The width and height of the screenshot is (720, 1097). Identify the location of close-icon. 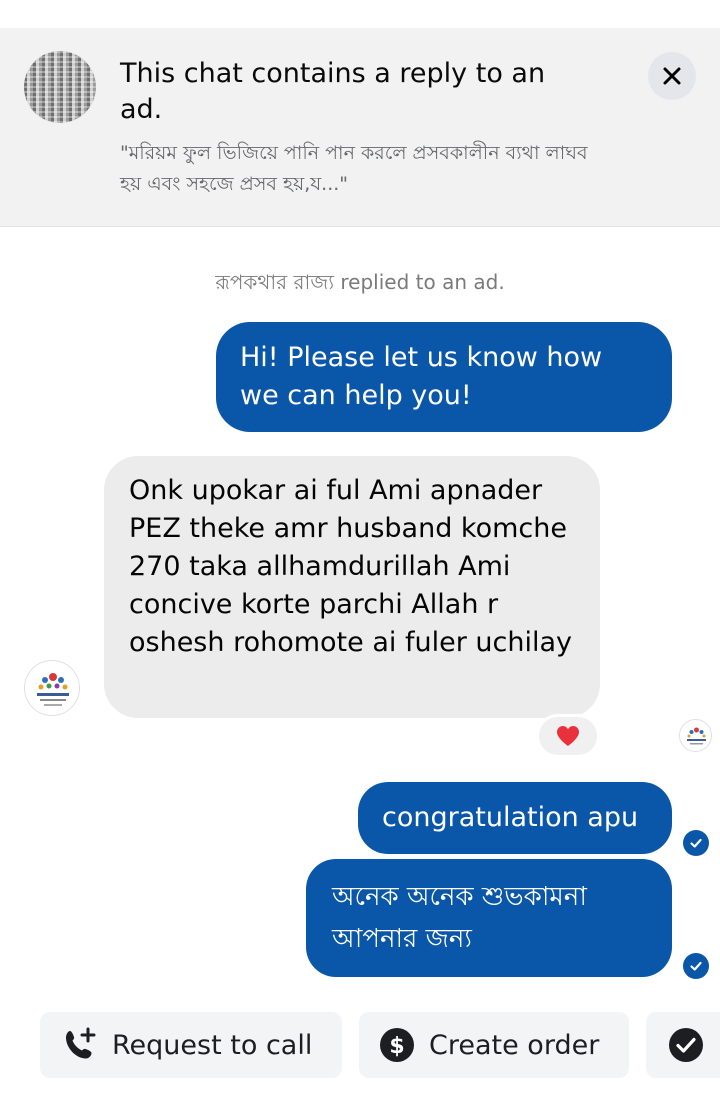
(672, 76).